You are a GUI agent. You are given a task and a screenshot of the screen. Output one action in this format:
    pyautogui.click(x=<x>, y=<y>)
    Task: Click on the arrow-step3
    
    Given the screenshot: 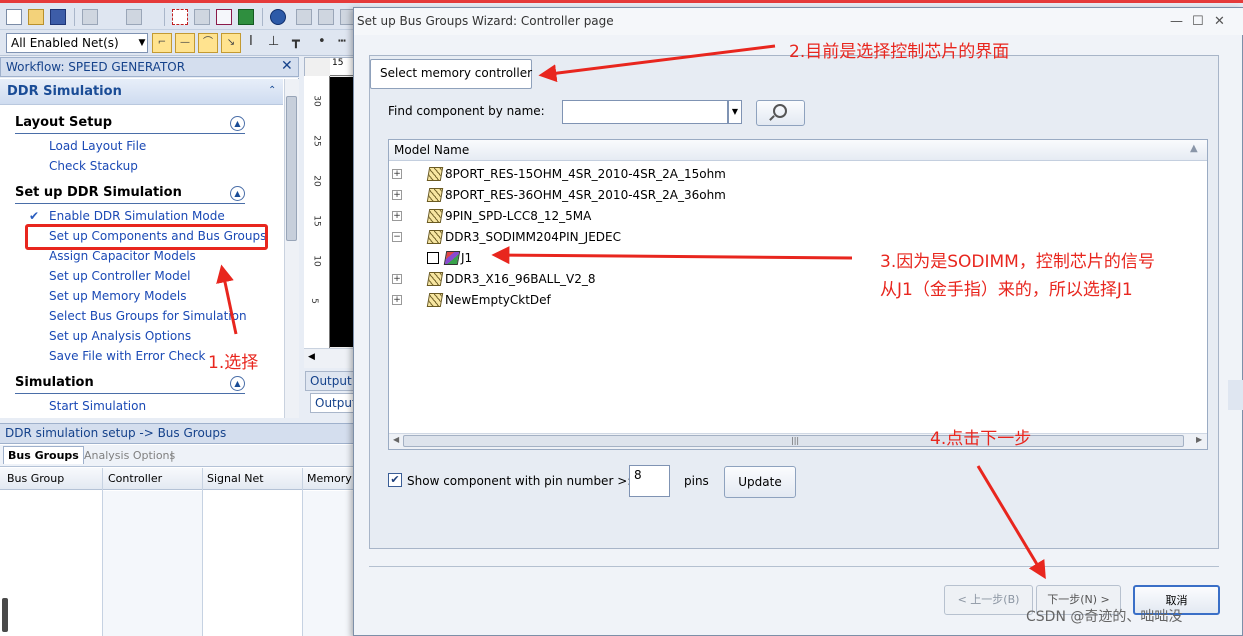 What is the action you would take?
    pyautogui.click(x=672, y=255)
    